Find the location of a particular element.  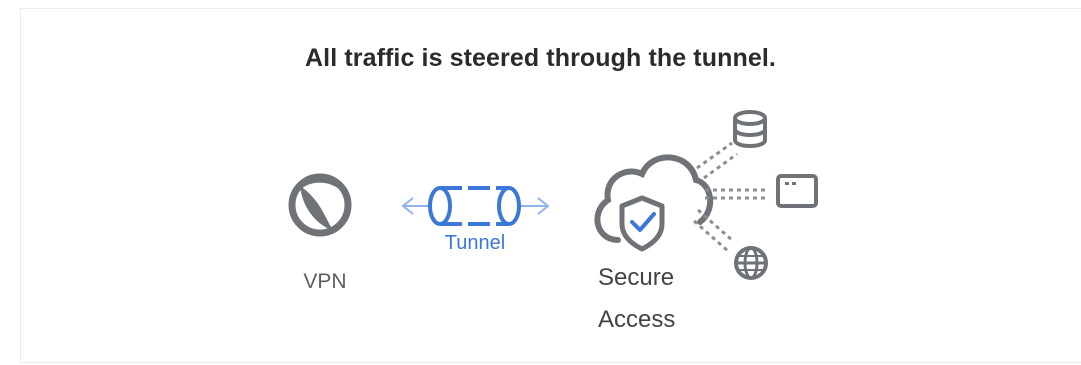

vpn-client-icon is located at coordinates (320, 205).